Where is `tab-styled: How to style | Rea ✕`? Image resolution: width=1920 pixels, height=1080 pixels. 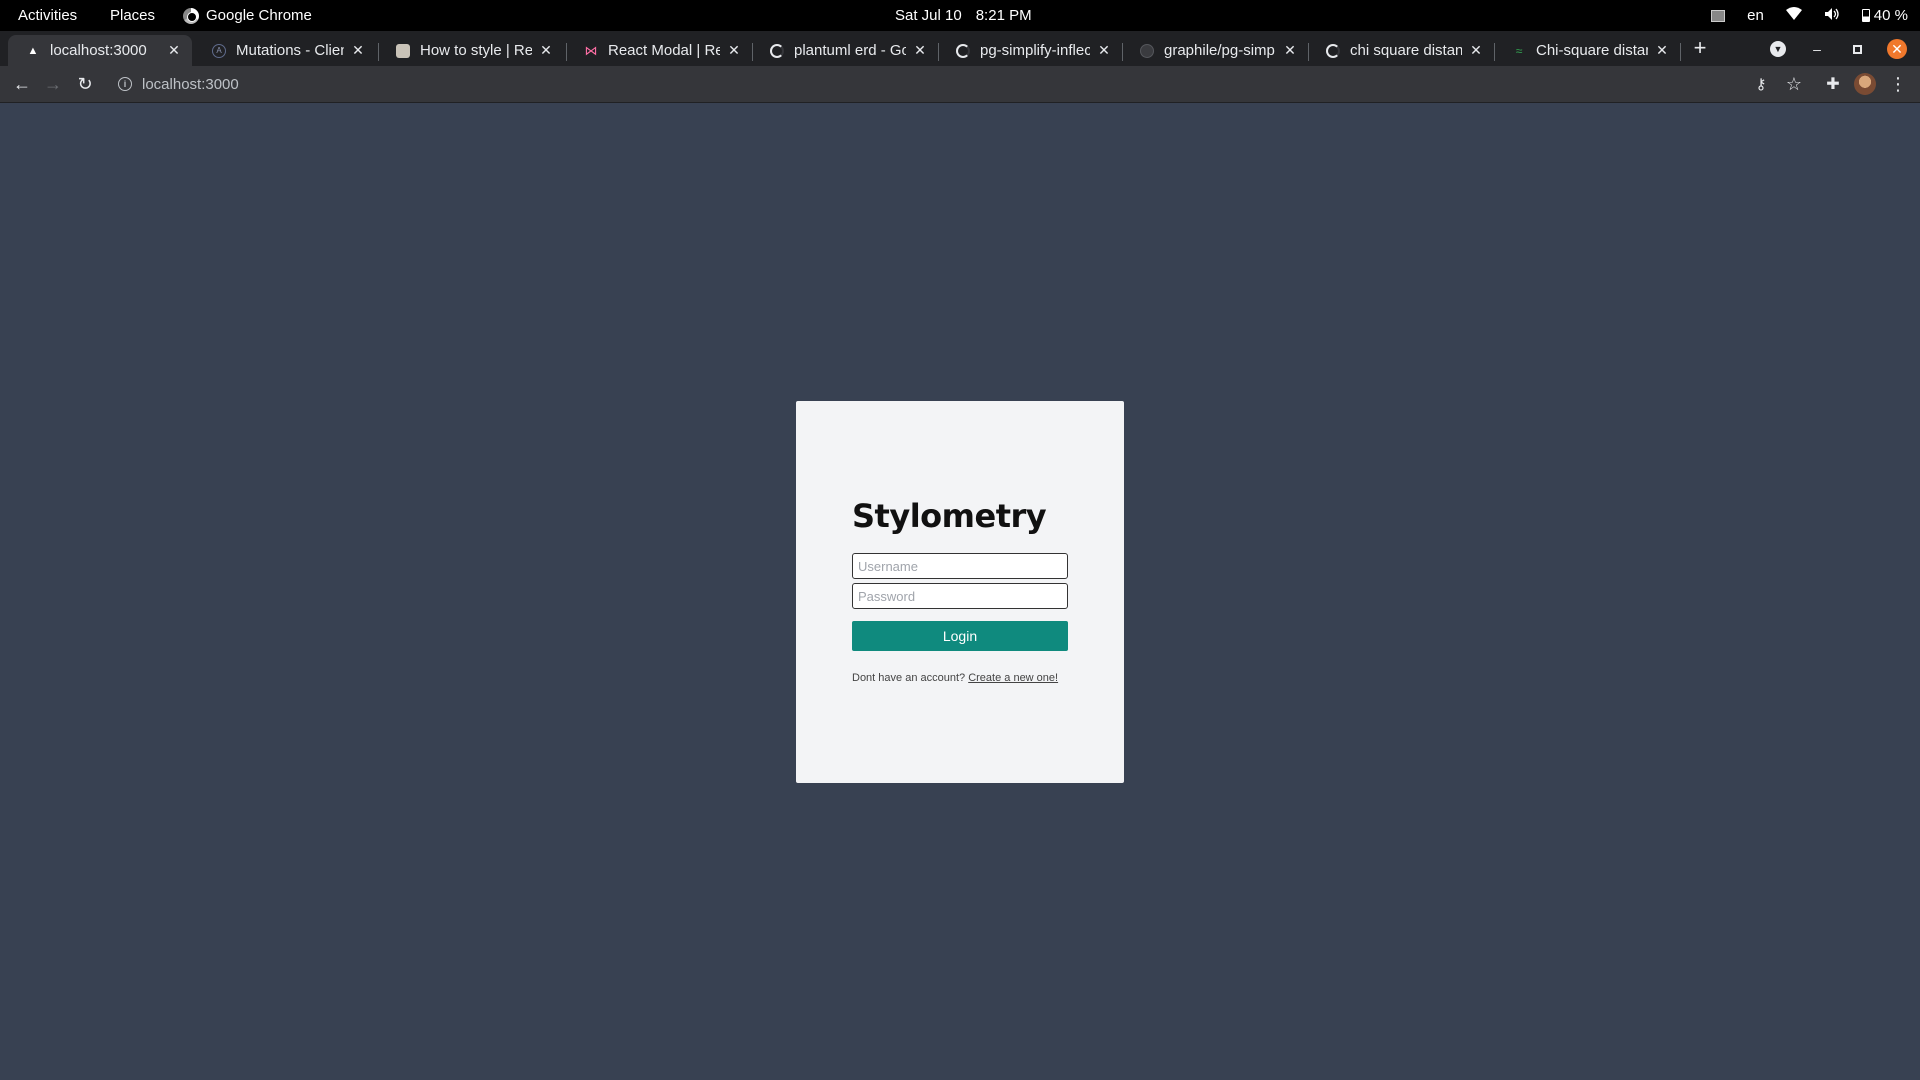 tab-styled: How to style | Rea ✕ is located at coordinates (471, 50).